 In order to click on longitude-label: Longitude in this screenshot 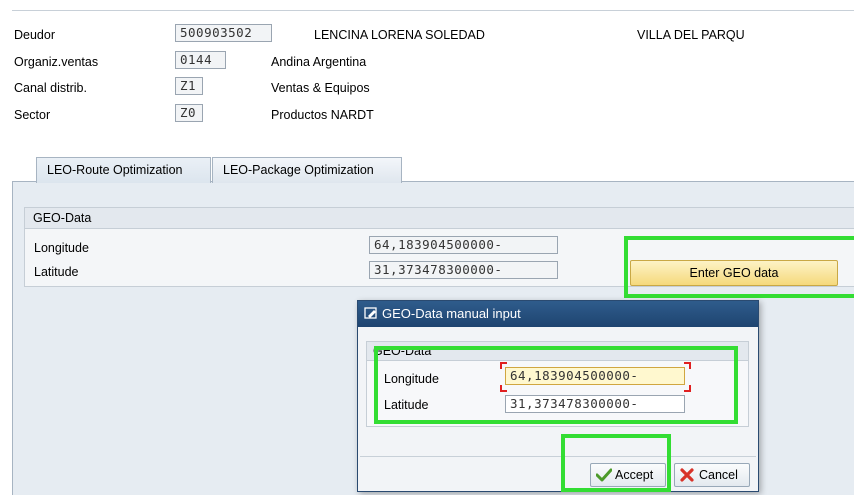, I will do `click(61, 248)`.